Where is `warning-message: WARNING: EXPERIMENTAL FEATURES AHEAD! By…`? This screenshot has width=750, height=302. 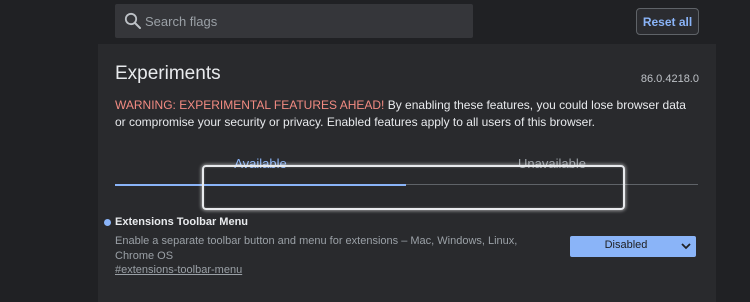
warning-message: WARNING: EXPERIMENTAL FEATURES AHEAD! By… is located at coordinates (405, 114).